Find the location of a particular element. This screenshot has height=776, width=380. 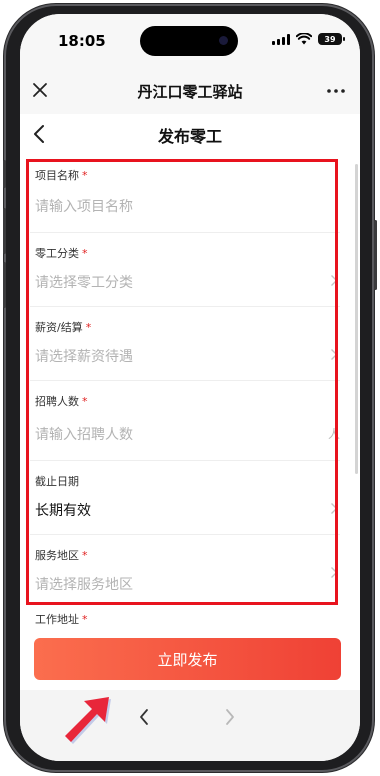

project-name-field: 项目名称 * 请输入项目名称 is located at coordinates (185, 193).